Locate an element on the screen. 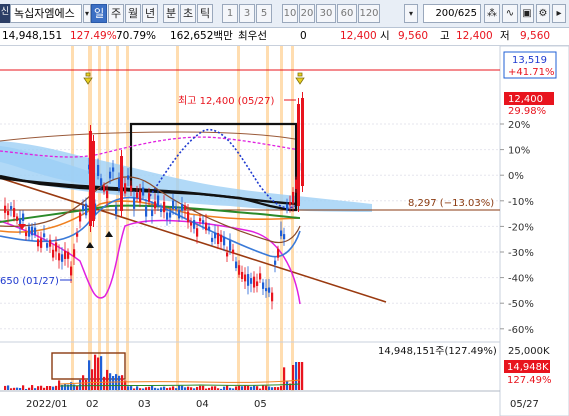 This screenshot has width=569, height=416. period-tab-tick: 틱 is located at coordinates (205, 13).